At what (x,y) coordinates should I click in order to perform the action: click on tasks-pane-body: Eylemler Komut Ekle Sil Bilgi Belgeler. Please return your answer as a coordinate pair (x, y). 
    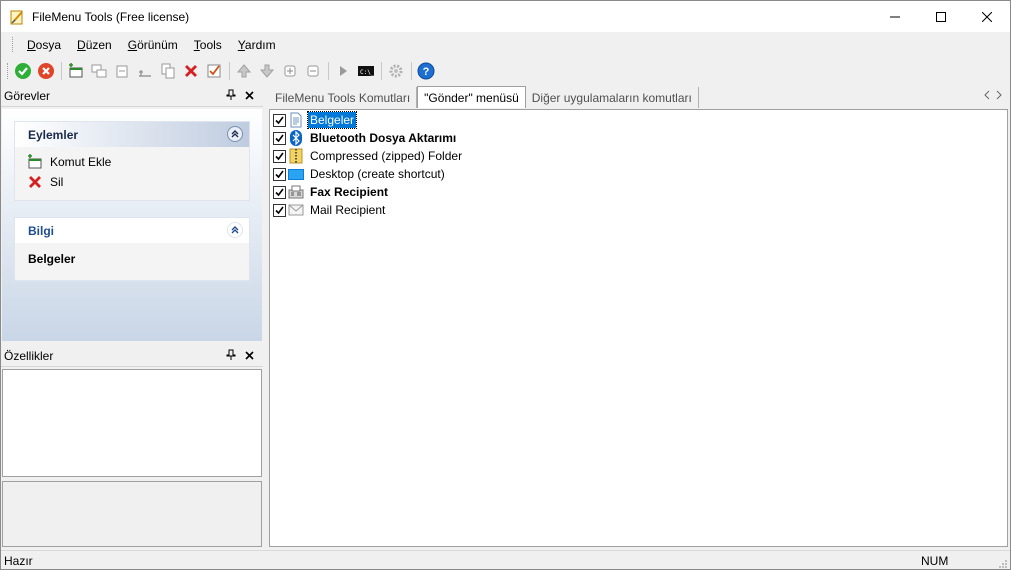
    Looking at the image, I should click on (132, 225).